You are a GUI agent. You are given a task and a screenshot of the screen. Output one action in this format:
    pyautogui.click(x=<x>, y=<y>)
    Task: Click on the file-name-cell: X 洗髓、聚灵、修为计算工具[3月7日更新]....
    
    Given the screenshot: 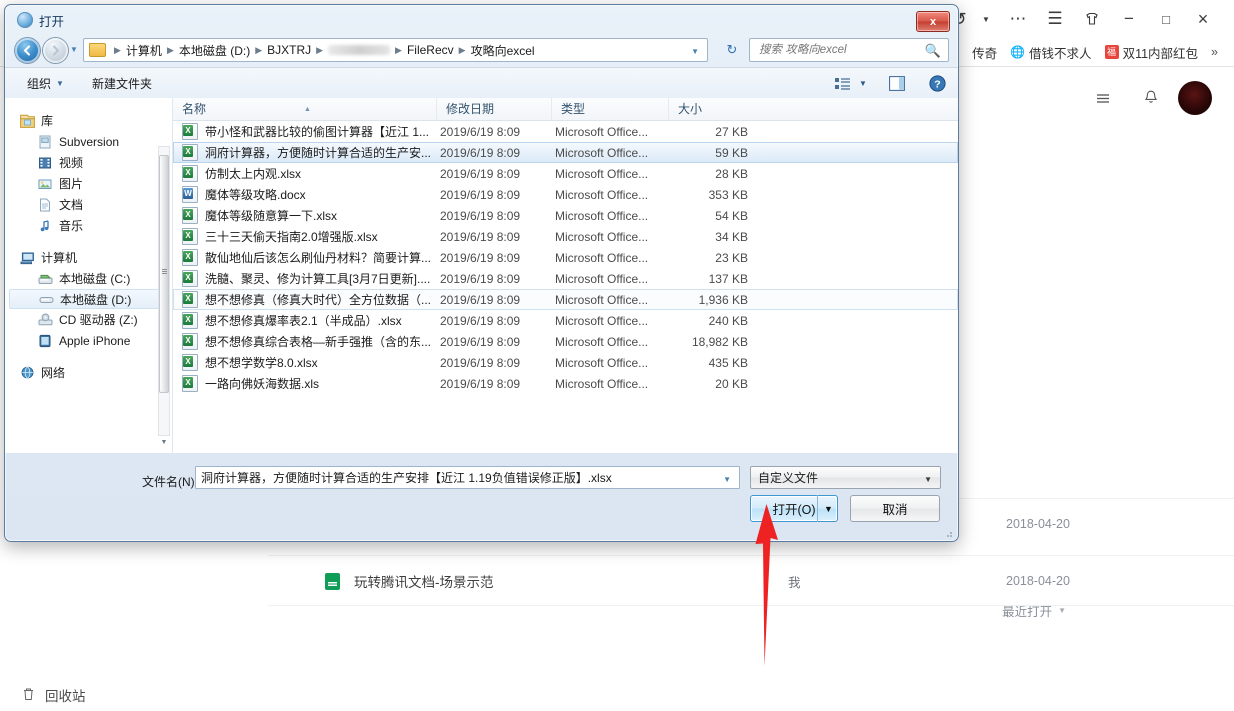 What is the action you would take?
    pyautogui.click(x=306, y=278)
    